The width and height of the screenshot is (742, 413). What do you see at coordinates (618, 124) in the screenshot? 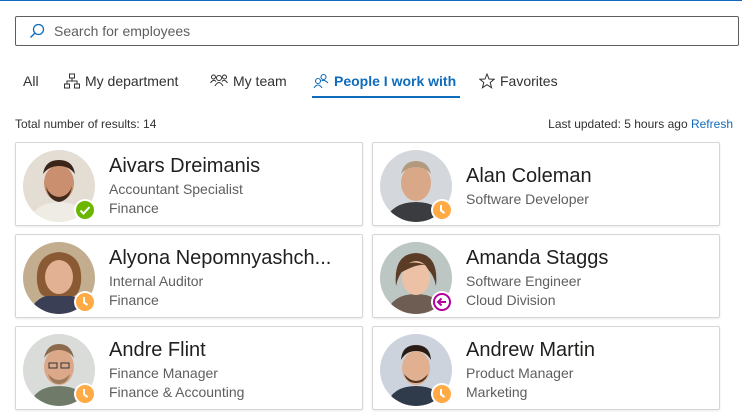
I see `last-updated-text: Last updated: 5 hours ago` at bounding box center [618, 124].